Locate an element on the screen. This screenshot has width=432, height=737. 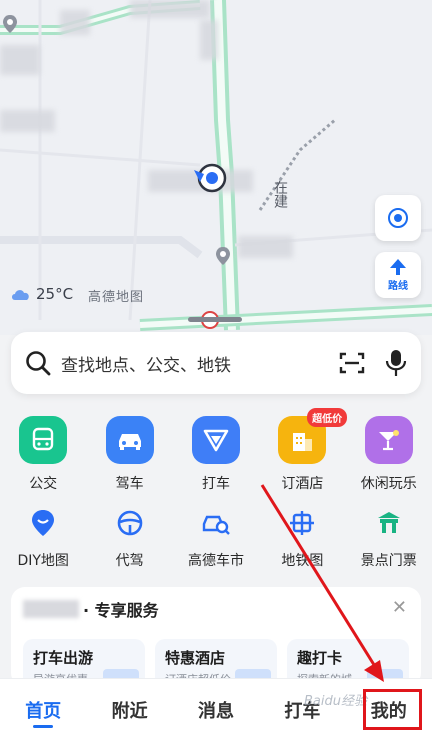
scan-icon is located at coordinates (352, 363).